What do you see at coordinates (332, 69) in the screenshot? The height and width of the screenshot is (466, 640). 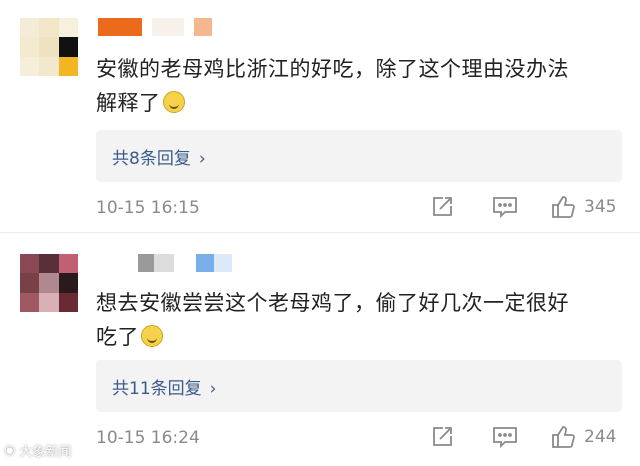 I see `comment-text-line: 安徽的老母鸡比浙江的好吃，除了这个理由没办法` at bounding box center [332, 69].